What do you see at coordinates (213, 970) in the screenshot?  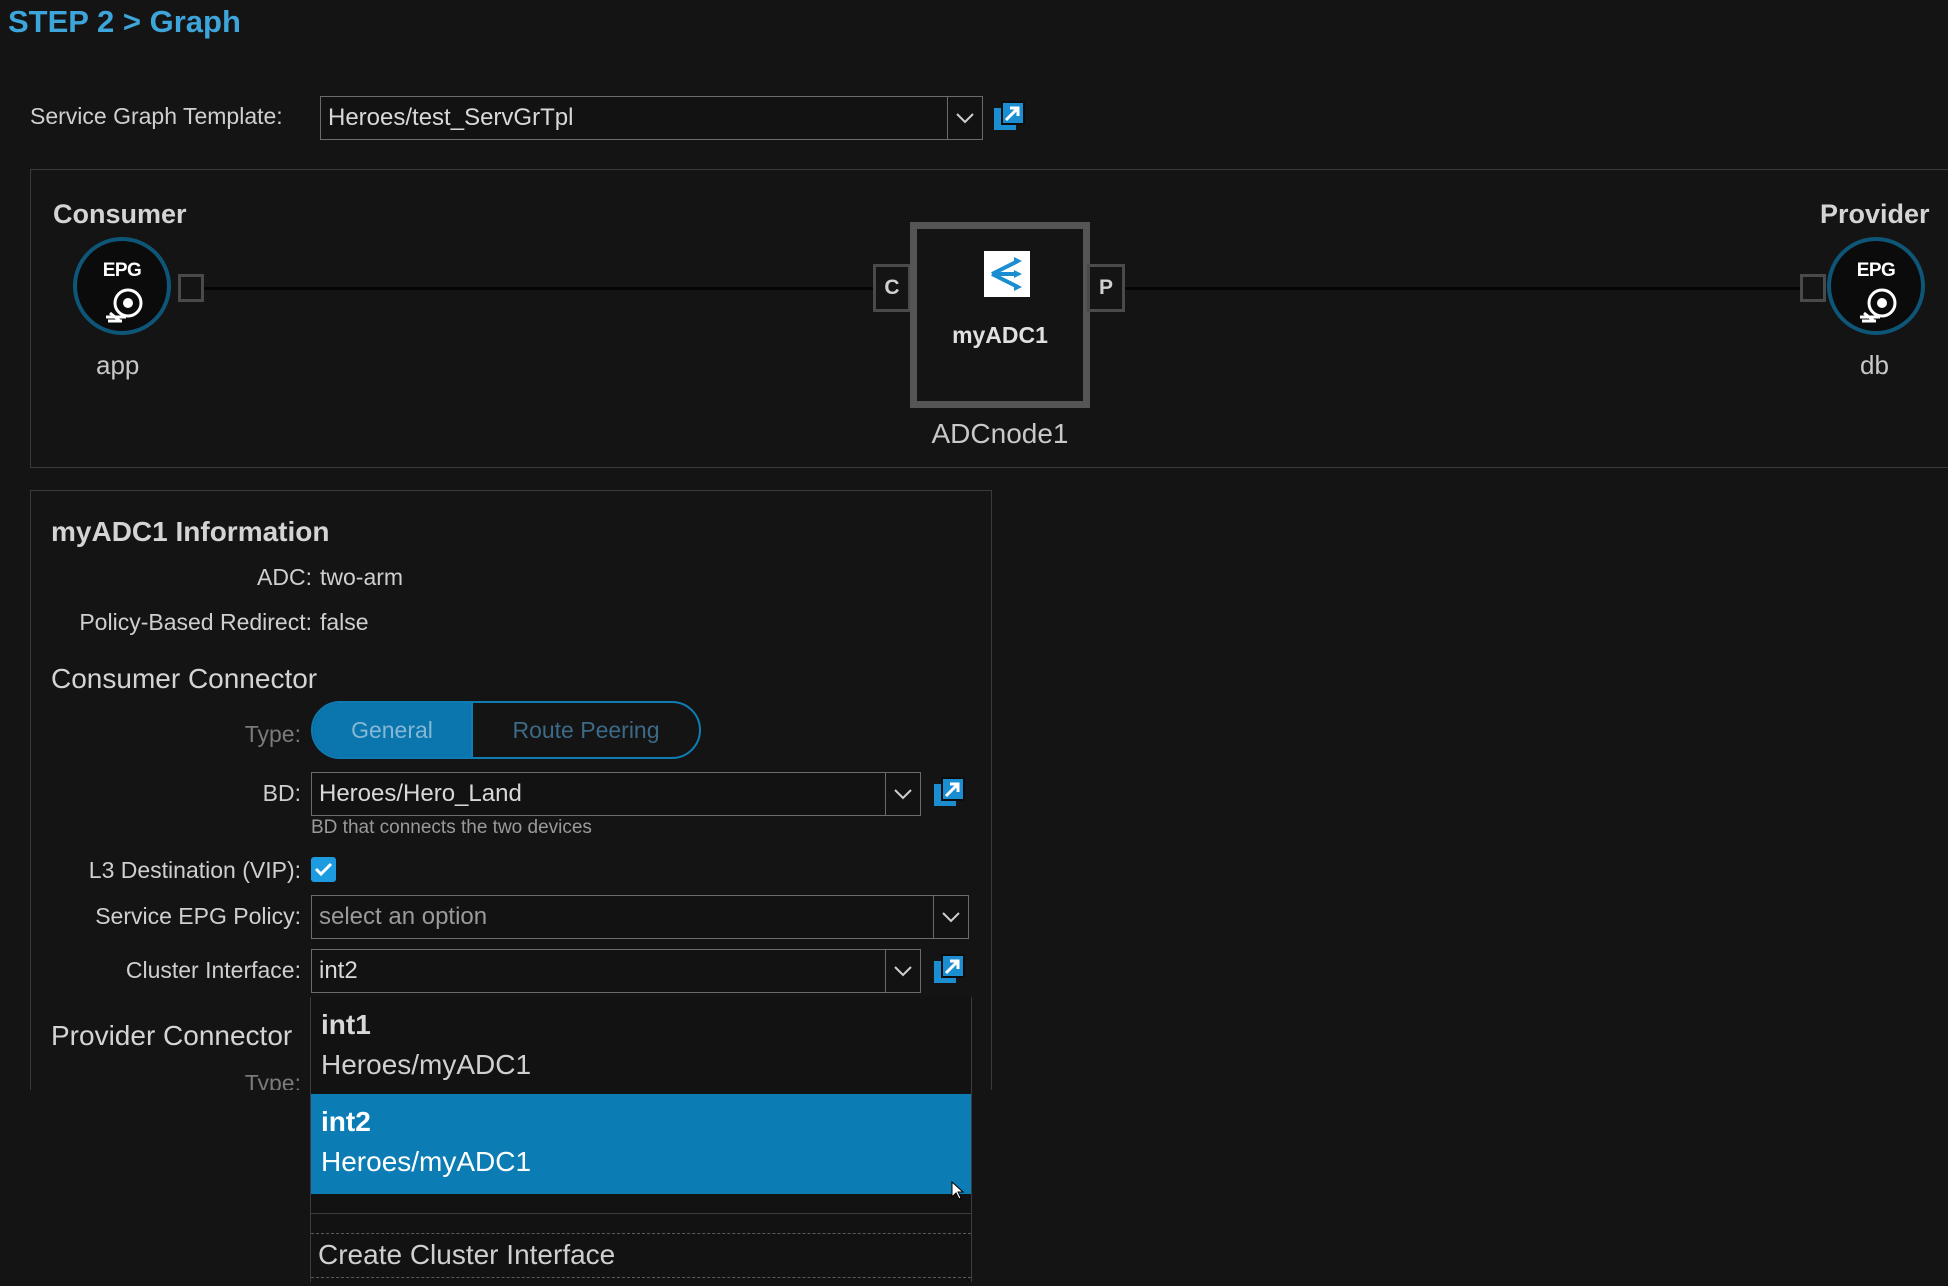 I see `cluster-interface-label: Cluster Interface:` at bounding box center [213, 970].